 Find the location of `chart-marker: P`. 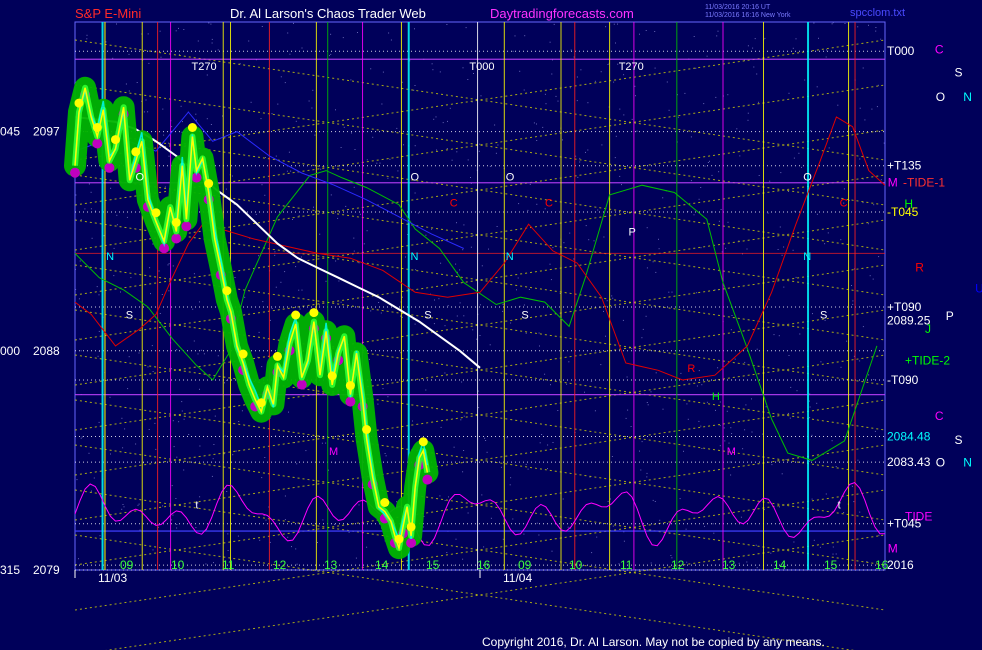

chart-marker: P is located at coordinates (632, 232).